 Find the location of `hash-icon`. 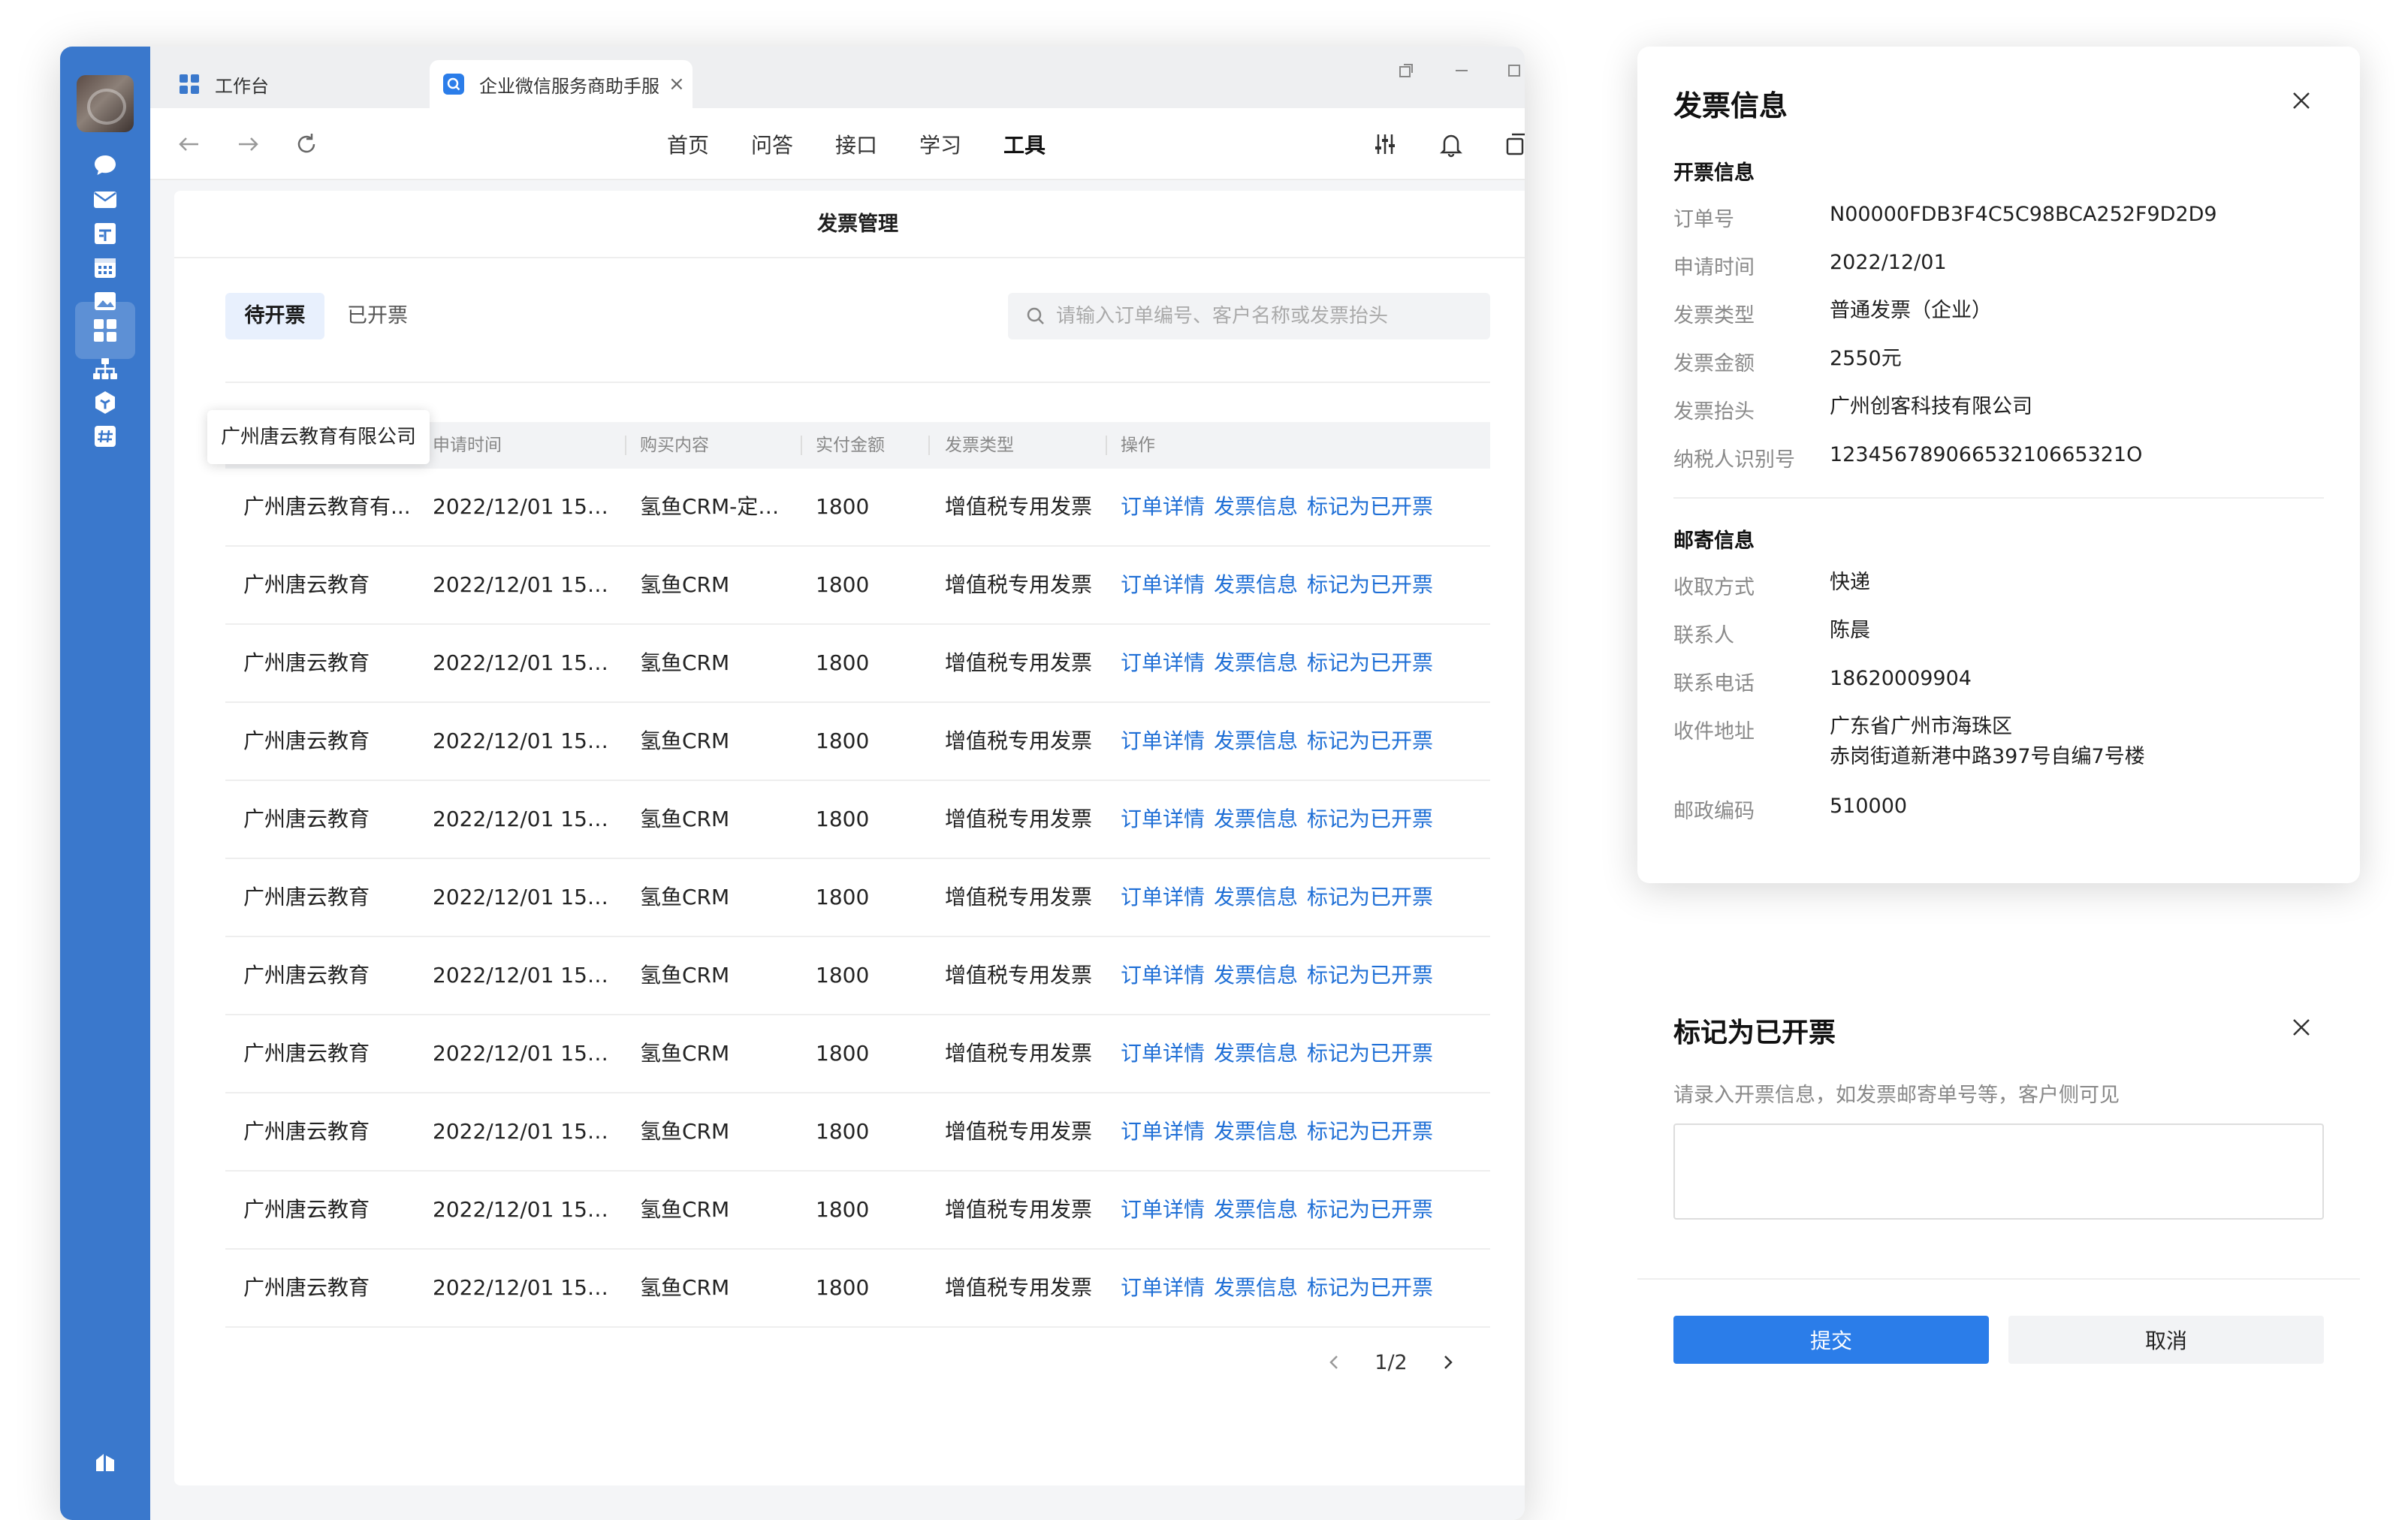

hash-icon is located at coordinates (105, 436).